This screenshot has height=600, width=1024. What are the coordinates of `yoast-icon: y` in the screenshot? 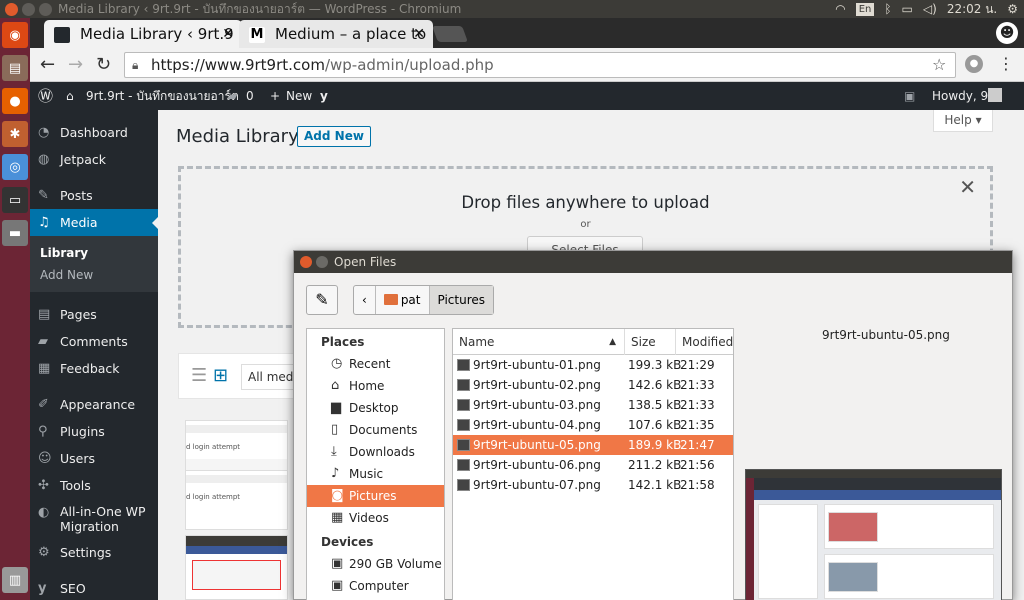 It's located at (324, 96).